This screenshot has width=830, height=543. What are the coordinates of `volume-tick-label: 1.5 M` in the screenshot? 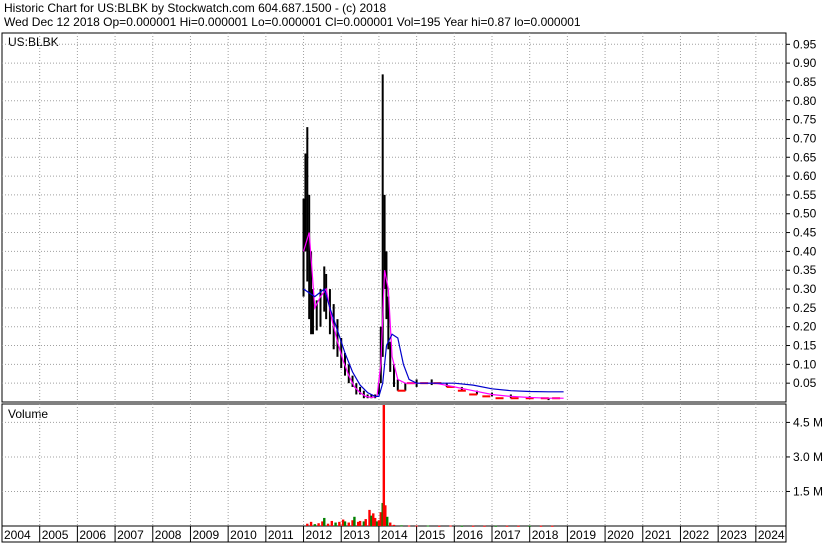 It's located at (808, 491).